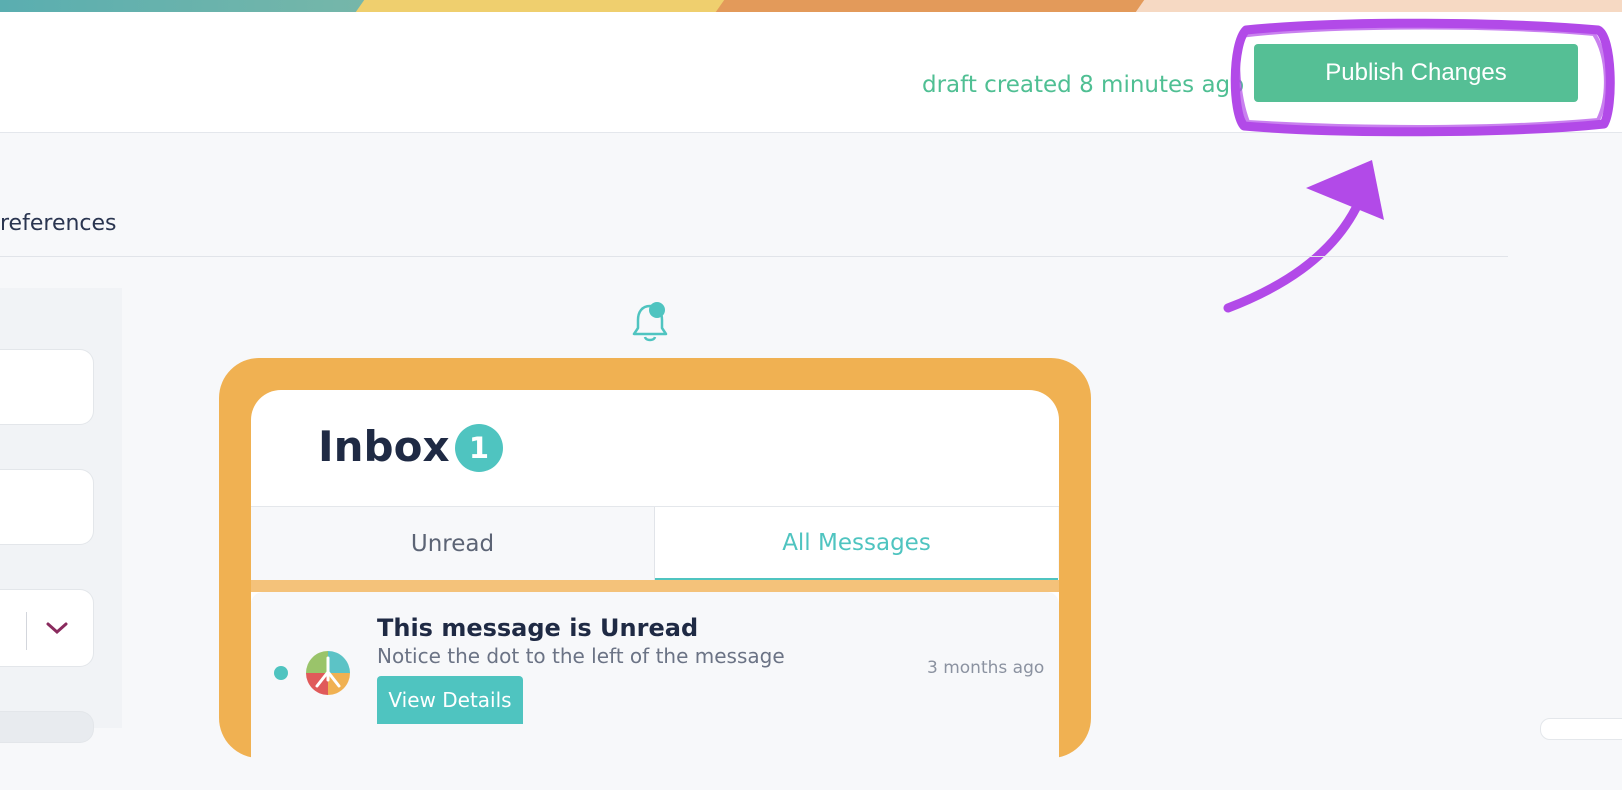 Image resolution: width=1622 pixels, height=790 pixels. Describe the element at coordinates (655, 586) in the screenshot. I see `list-divider` at that location.